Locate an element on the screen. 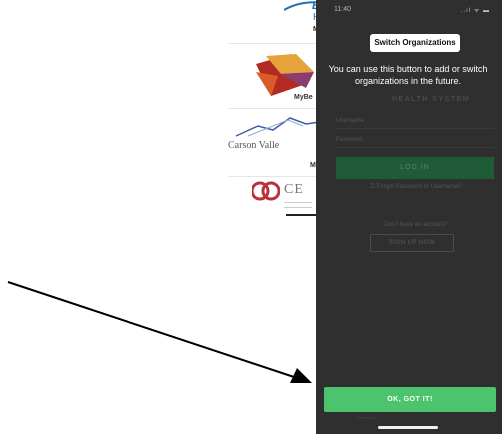 This screenshot has height=434, width=502. switch-organizations-button: Switch Organizations is located at coordinates (415, 43).